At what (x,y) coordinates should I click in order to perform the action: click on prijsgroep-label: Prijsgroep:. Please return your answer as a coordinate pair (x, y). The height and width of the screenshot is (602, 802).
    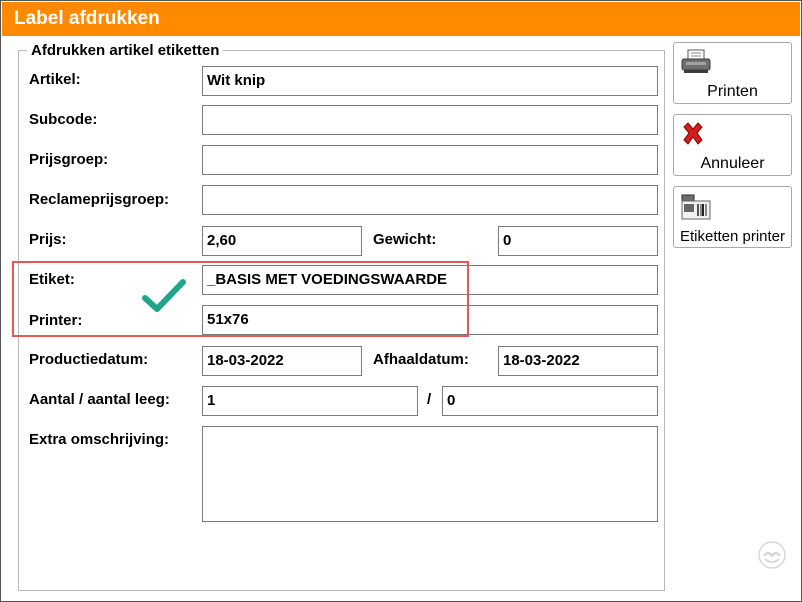
    Looking at the image, I should click on (69, 159).